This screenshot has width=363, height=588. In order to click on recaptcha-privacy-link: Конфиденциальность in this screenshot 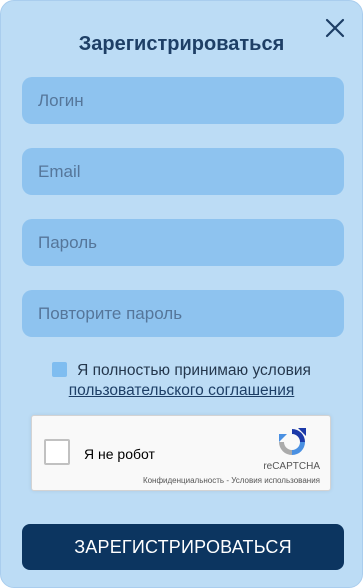, I will do `click(183, 480)`.